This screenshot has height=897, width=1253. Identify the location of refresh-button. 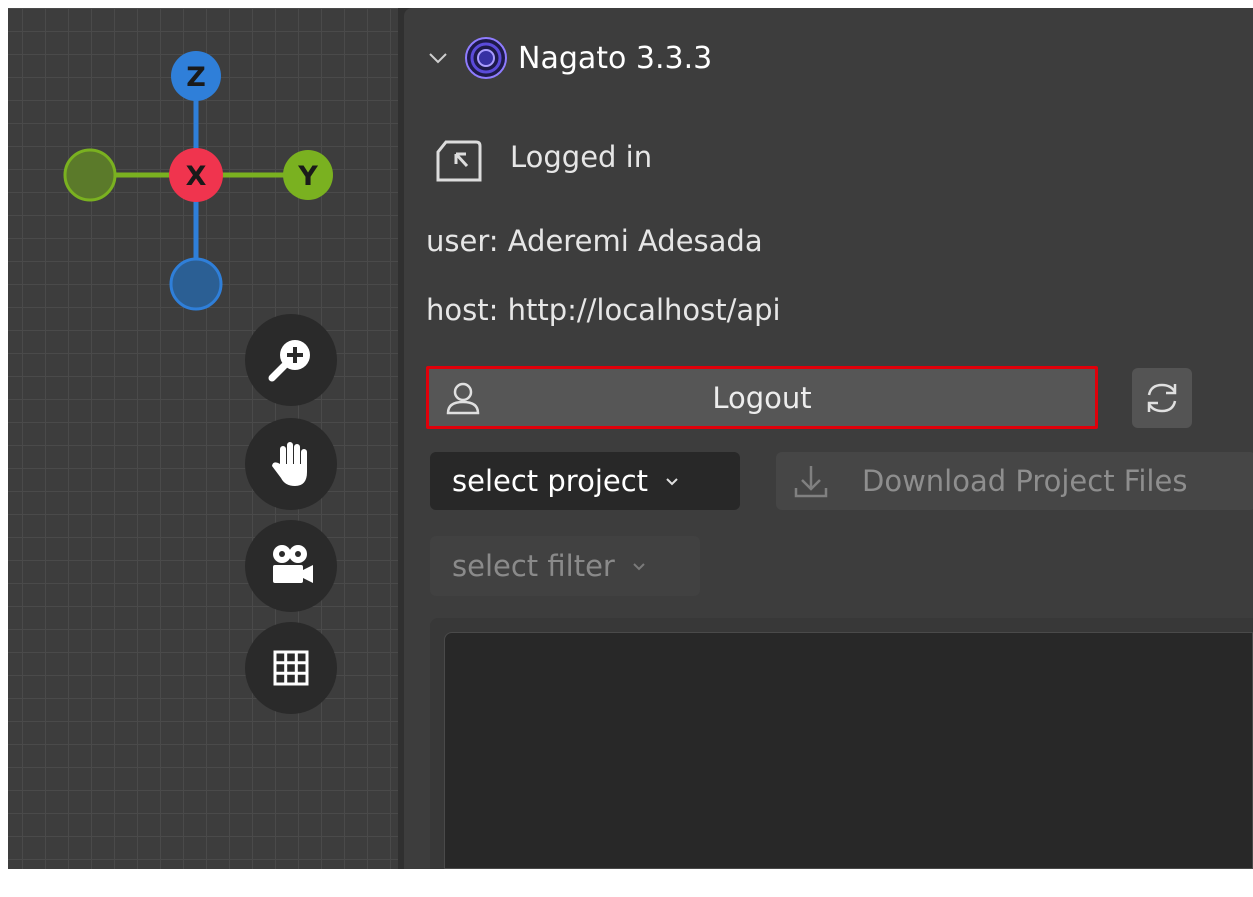
(1162, 398).